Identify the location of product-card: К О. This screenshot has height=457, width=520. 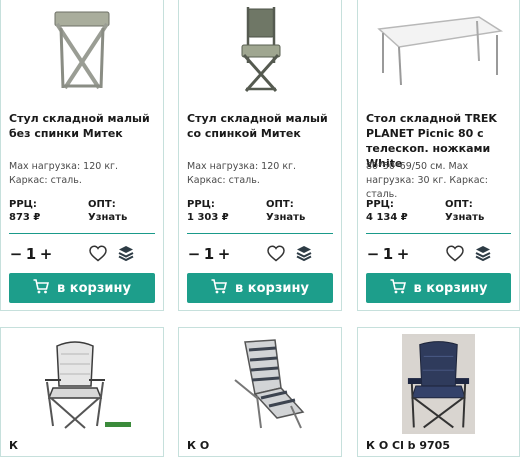
(260, 392).